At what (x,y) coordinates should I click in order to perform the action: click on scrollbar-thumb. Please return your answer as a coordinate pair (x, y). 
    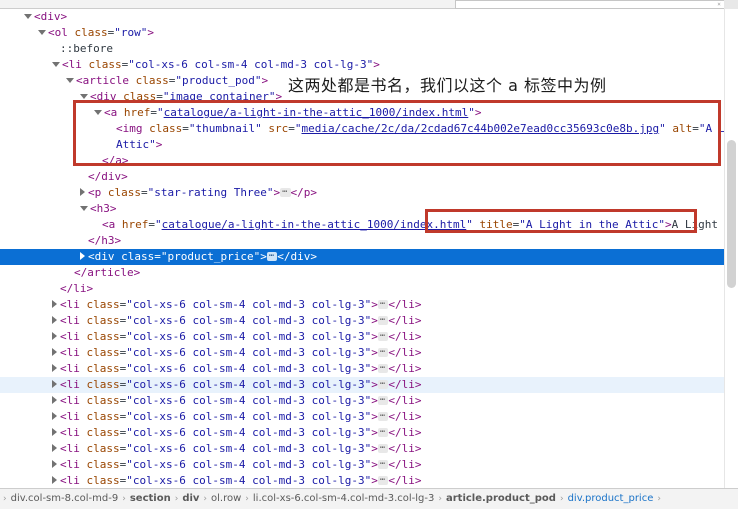
    Looking at the image, I should click on (731, 214).